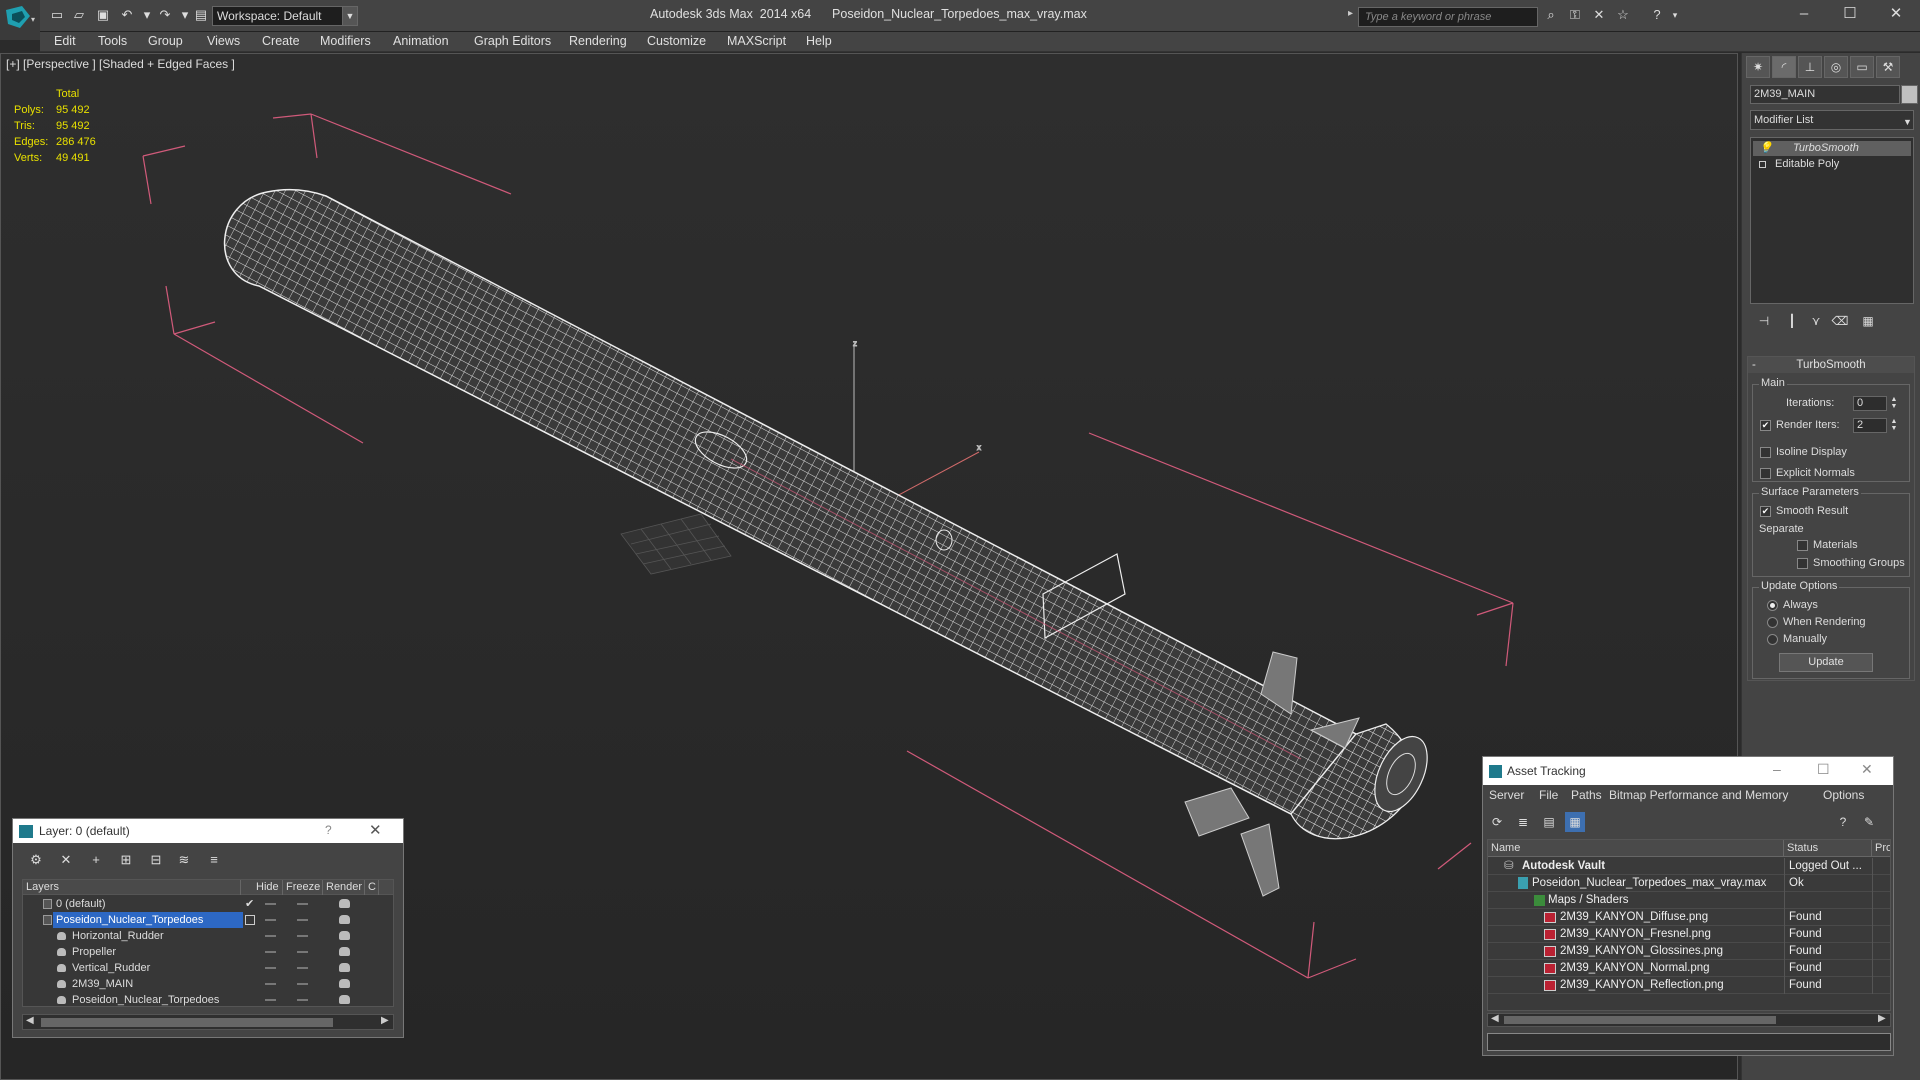  I want to click on workspace-dropdown-icon: ▼, so click(350, 16).